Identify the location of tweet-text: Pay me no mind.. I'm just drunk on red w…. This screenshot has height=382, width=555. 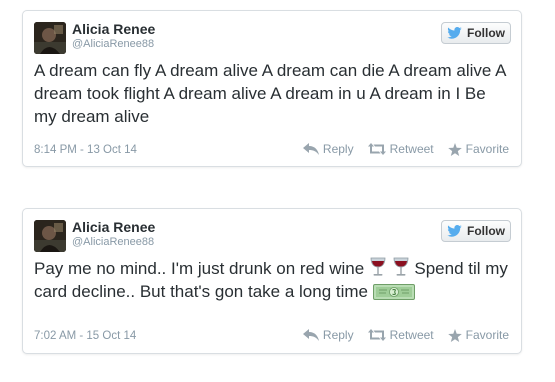
(271, 280).